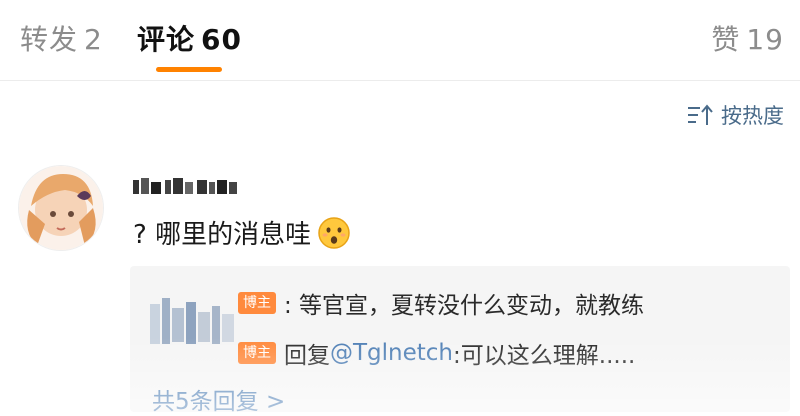 This screenshot has height=416, width=800. I want to click on mention-link: @Tglnetch, so click(391, 353).